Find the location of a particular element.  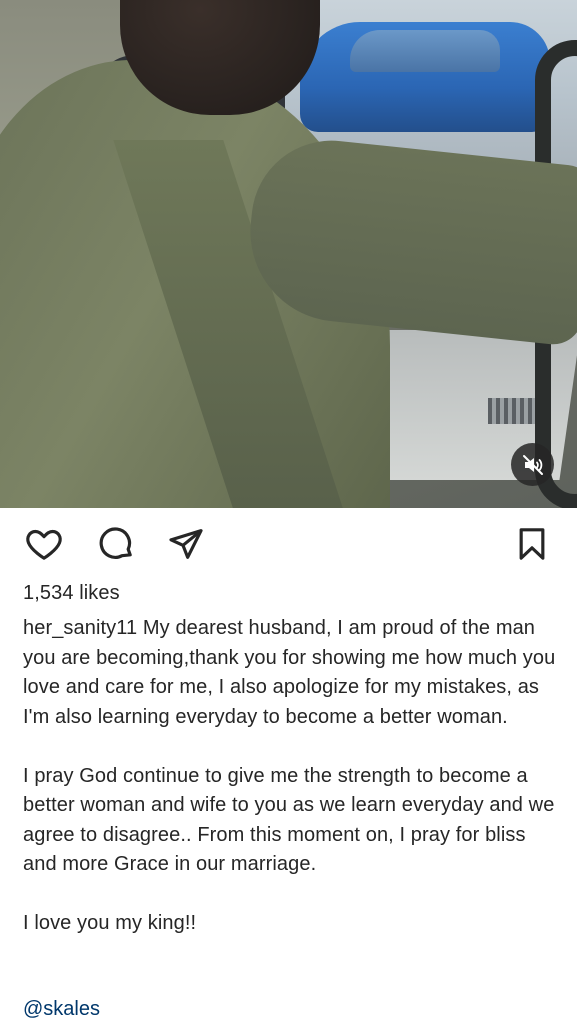

mute-button is located at coordinates (532, 464).